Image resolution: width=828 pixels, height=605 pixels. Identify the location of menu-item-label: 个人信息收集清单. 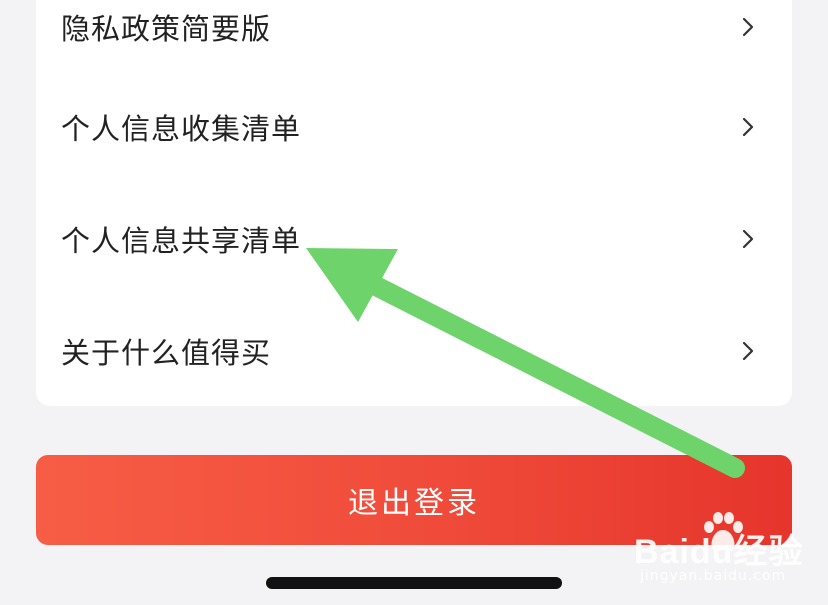
(181, 129).